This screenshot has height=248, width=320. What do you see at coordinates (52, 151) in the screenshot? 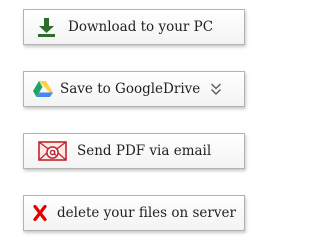
I see `email-icon` at bounding box center [52, 151].